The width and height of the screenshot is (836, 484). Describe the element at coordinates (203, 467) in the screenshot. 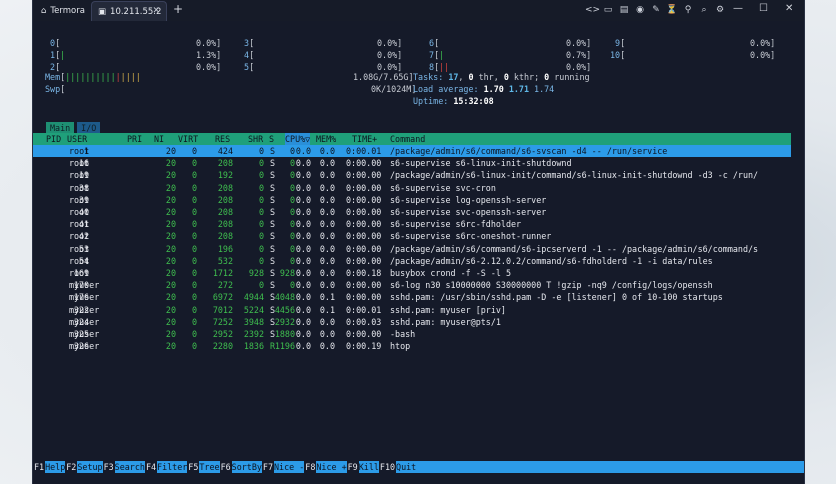

I see `fkey-f5: F5 Tree` at that location.